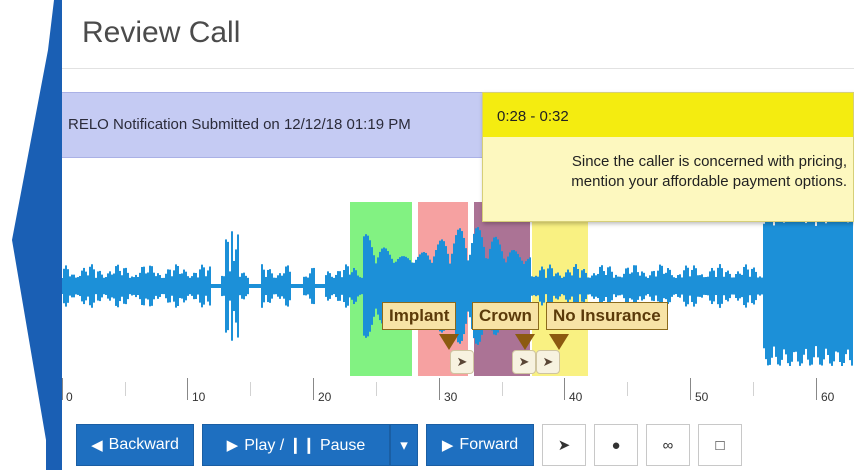  What do you see at coordinates (451, 397) in the screenshot?
I see `timeline-label: 30` at bounding box center [451, 397].